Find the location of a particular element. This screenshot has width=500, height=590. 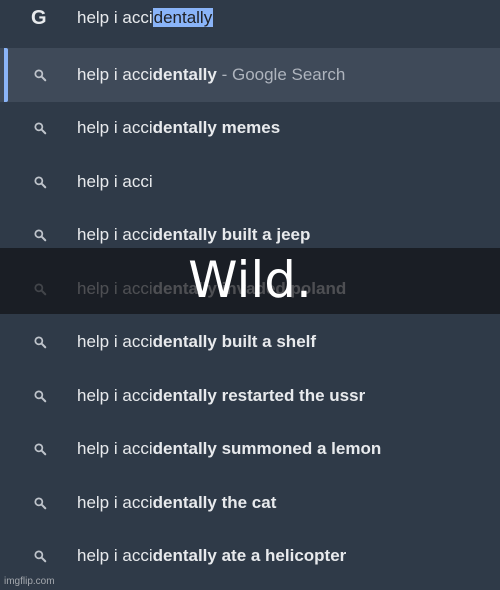

suggestion-completion: dentally is located at coordinates (184, 74).